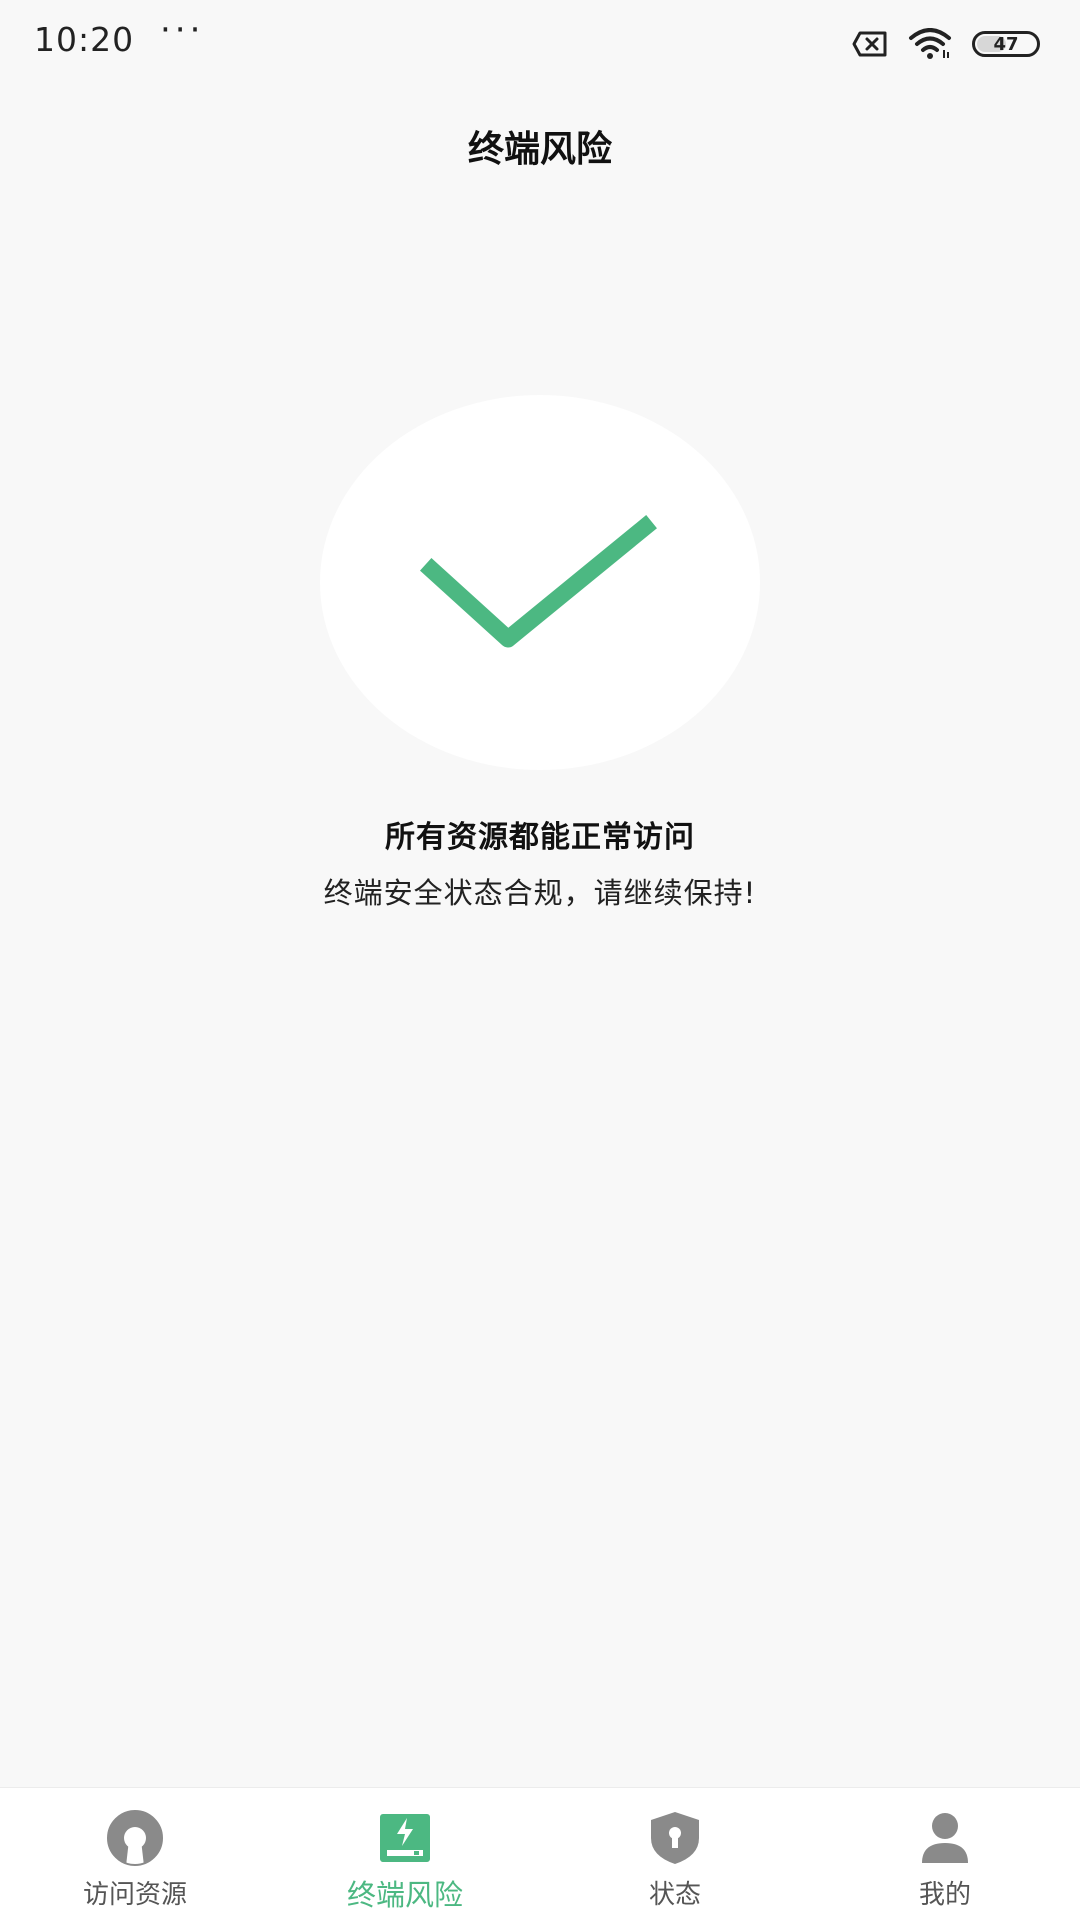 The height and width of the screenshot is (1921, 1080). I want to click on nav-item-access-resources: 访问资源, so click(135, 1854).